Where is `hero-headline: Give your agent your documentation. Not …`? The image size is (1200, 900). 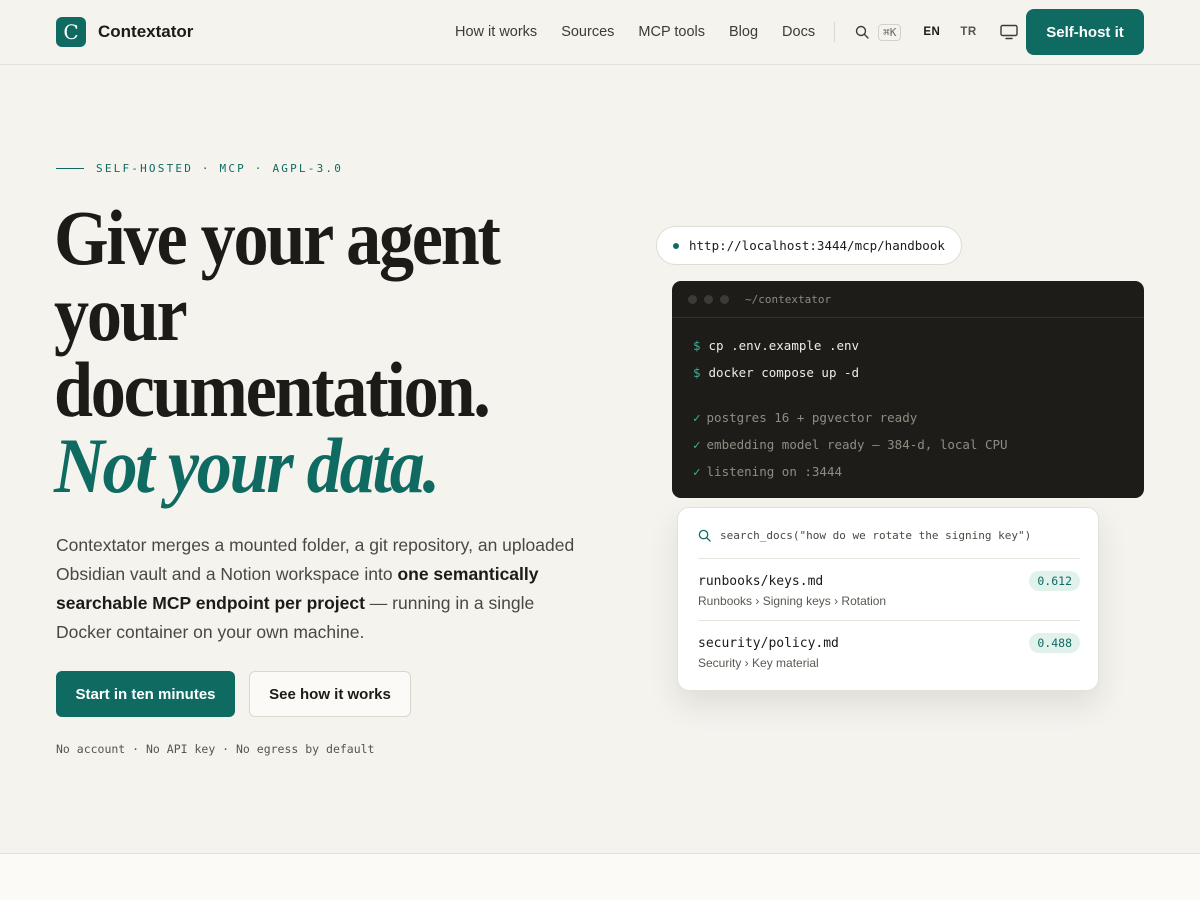
hero-headline: Give your agent your documentation. Not … is located at coordinates (306, 351).